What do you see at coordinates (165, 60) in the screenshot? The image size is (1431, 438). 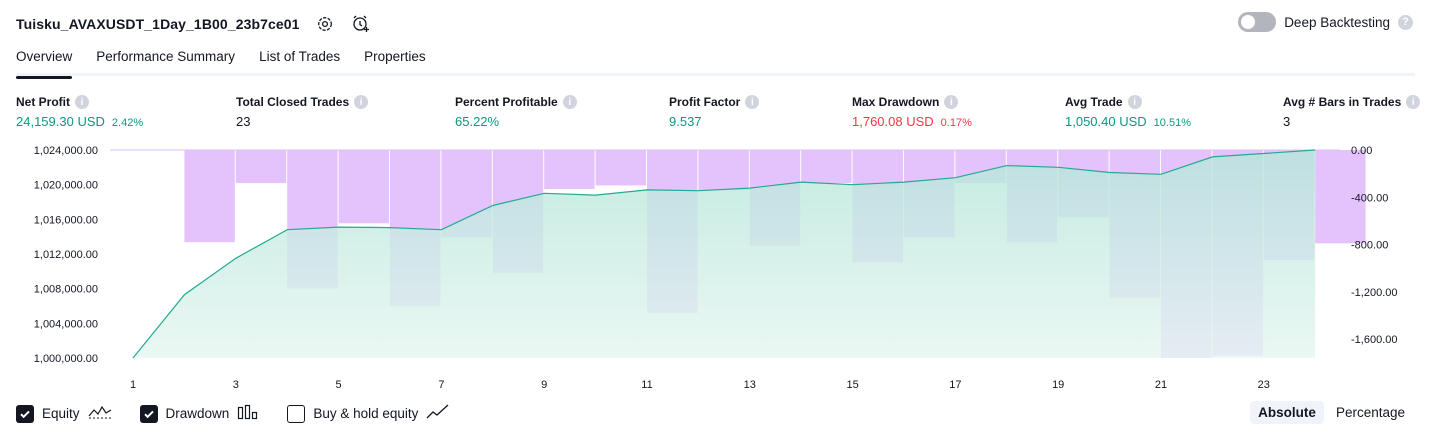 I see `tab-performance-summary: Performance Summary` at bounding box center [165, 60].